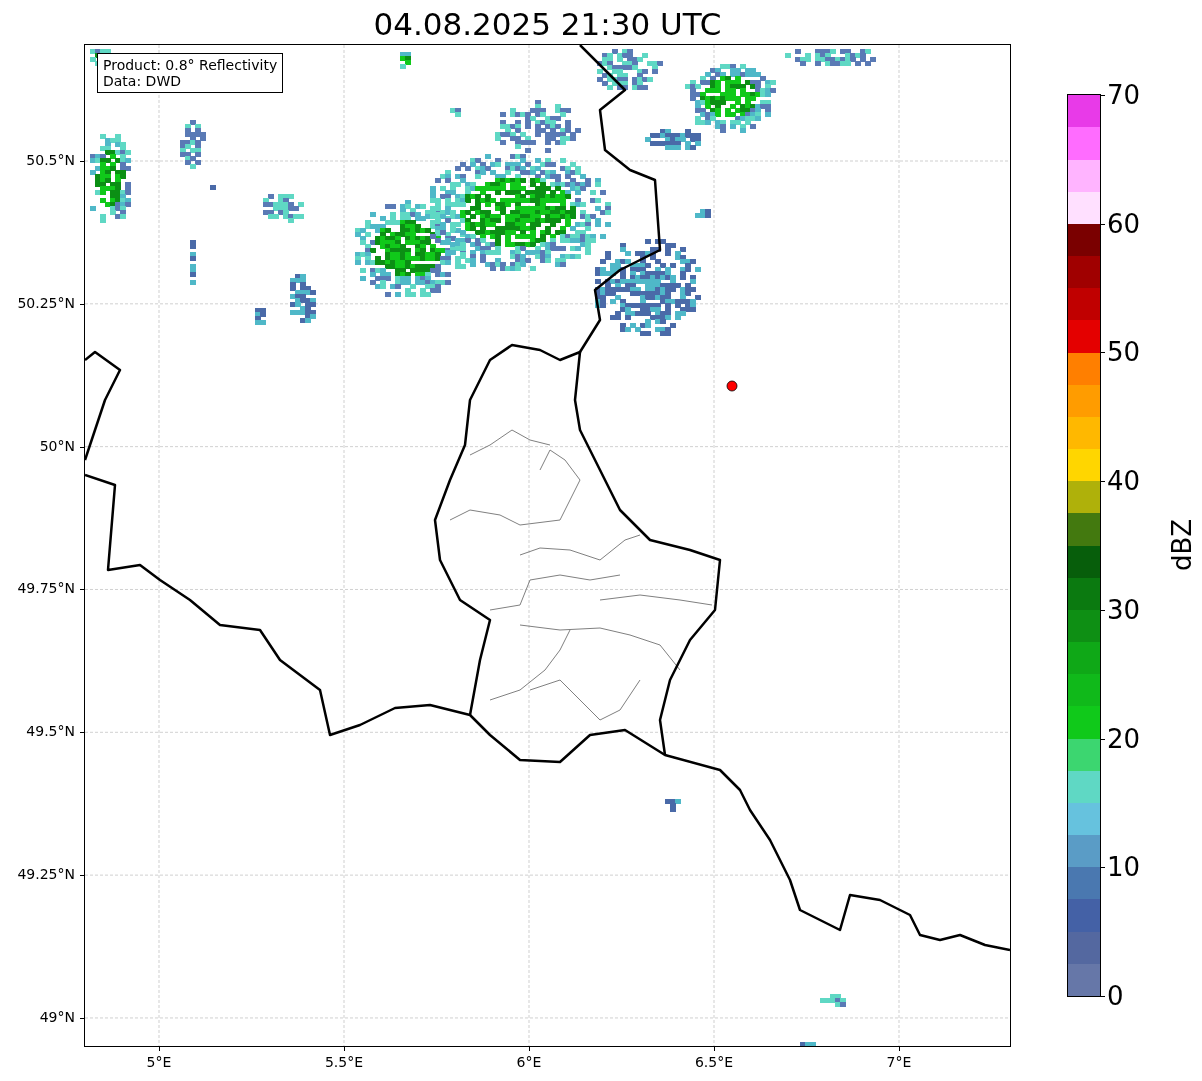 The height and width of the screenshot is (1081, 1202). What do you see at coordinates (142, 81) in the screenshot?
I see `info-text: Data: DWD` at bounding box center [142, 81].